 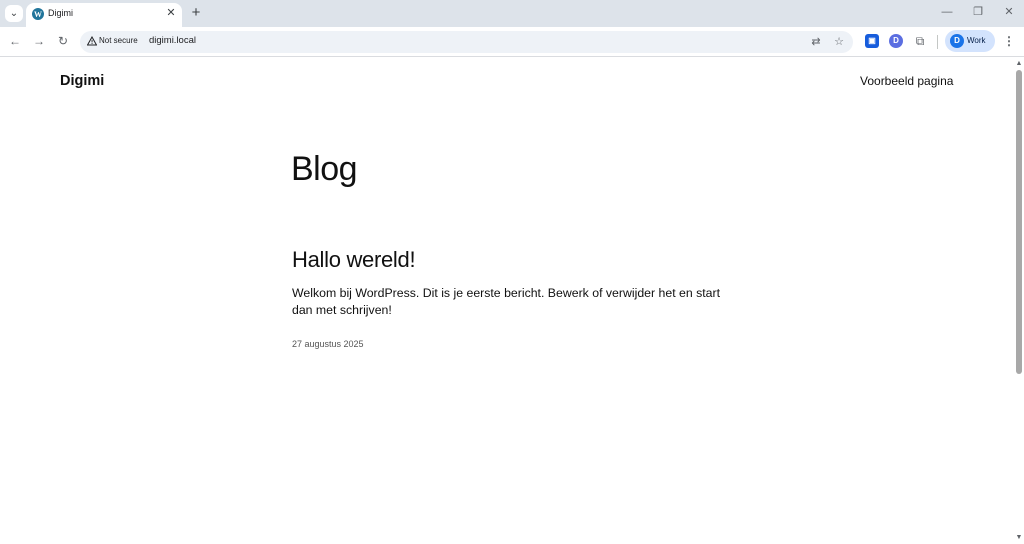 What do you see at coordinates (896, 41) in the screenshot?
I see `extension-d-icon: D` at bounding box center [896, 41].